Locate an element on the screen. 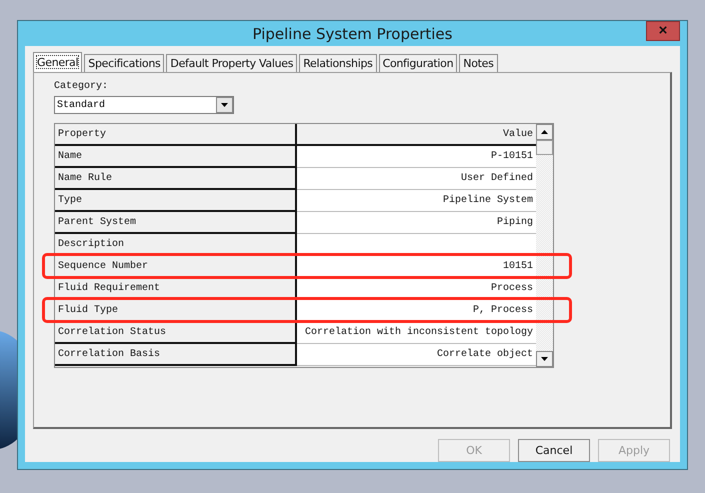 Image resolution: width=705 pixels, height=493 pixels. tab: General is located at coordinates (57, 62).